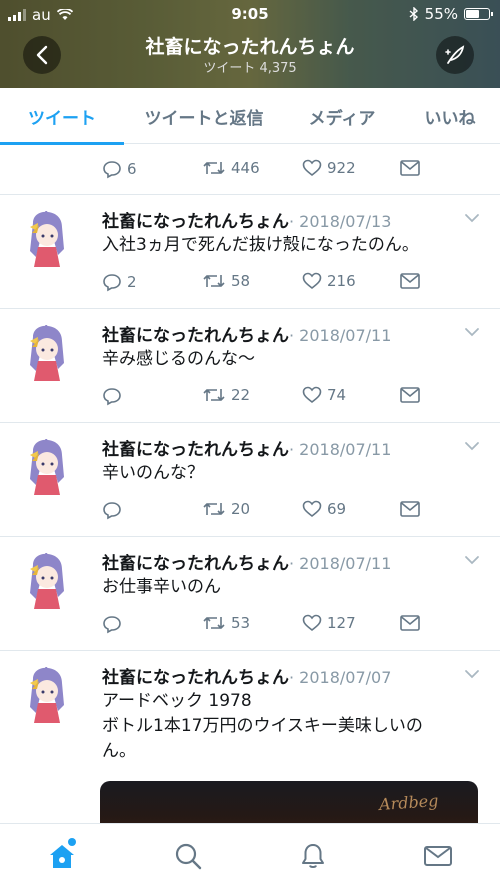  Describe the element at coordinates (161, 587) in the screenshot. I see `tweet-text: お仕事辛いのん` at that location.